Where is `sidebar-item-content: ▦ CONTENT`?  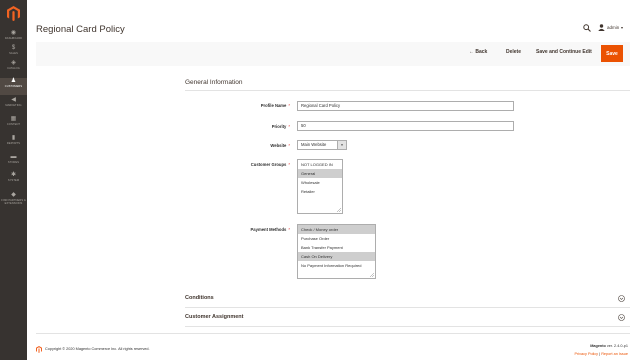
sidebar-item-content: ▦ CONTENT is located at coordinates (13, 124).